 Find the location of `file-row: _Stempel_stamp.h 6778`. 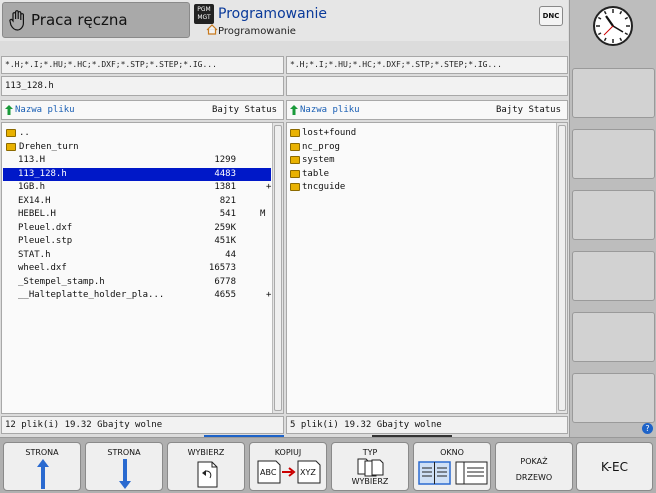

file-row: _Stempel_stamp.h 6778 is located at coordinates (137, 282).